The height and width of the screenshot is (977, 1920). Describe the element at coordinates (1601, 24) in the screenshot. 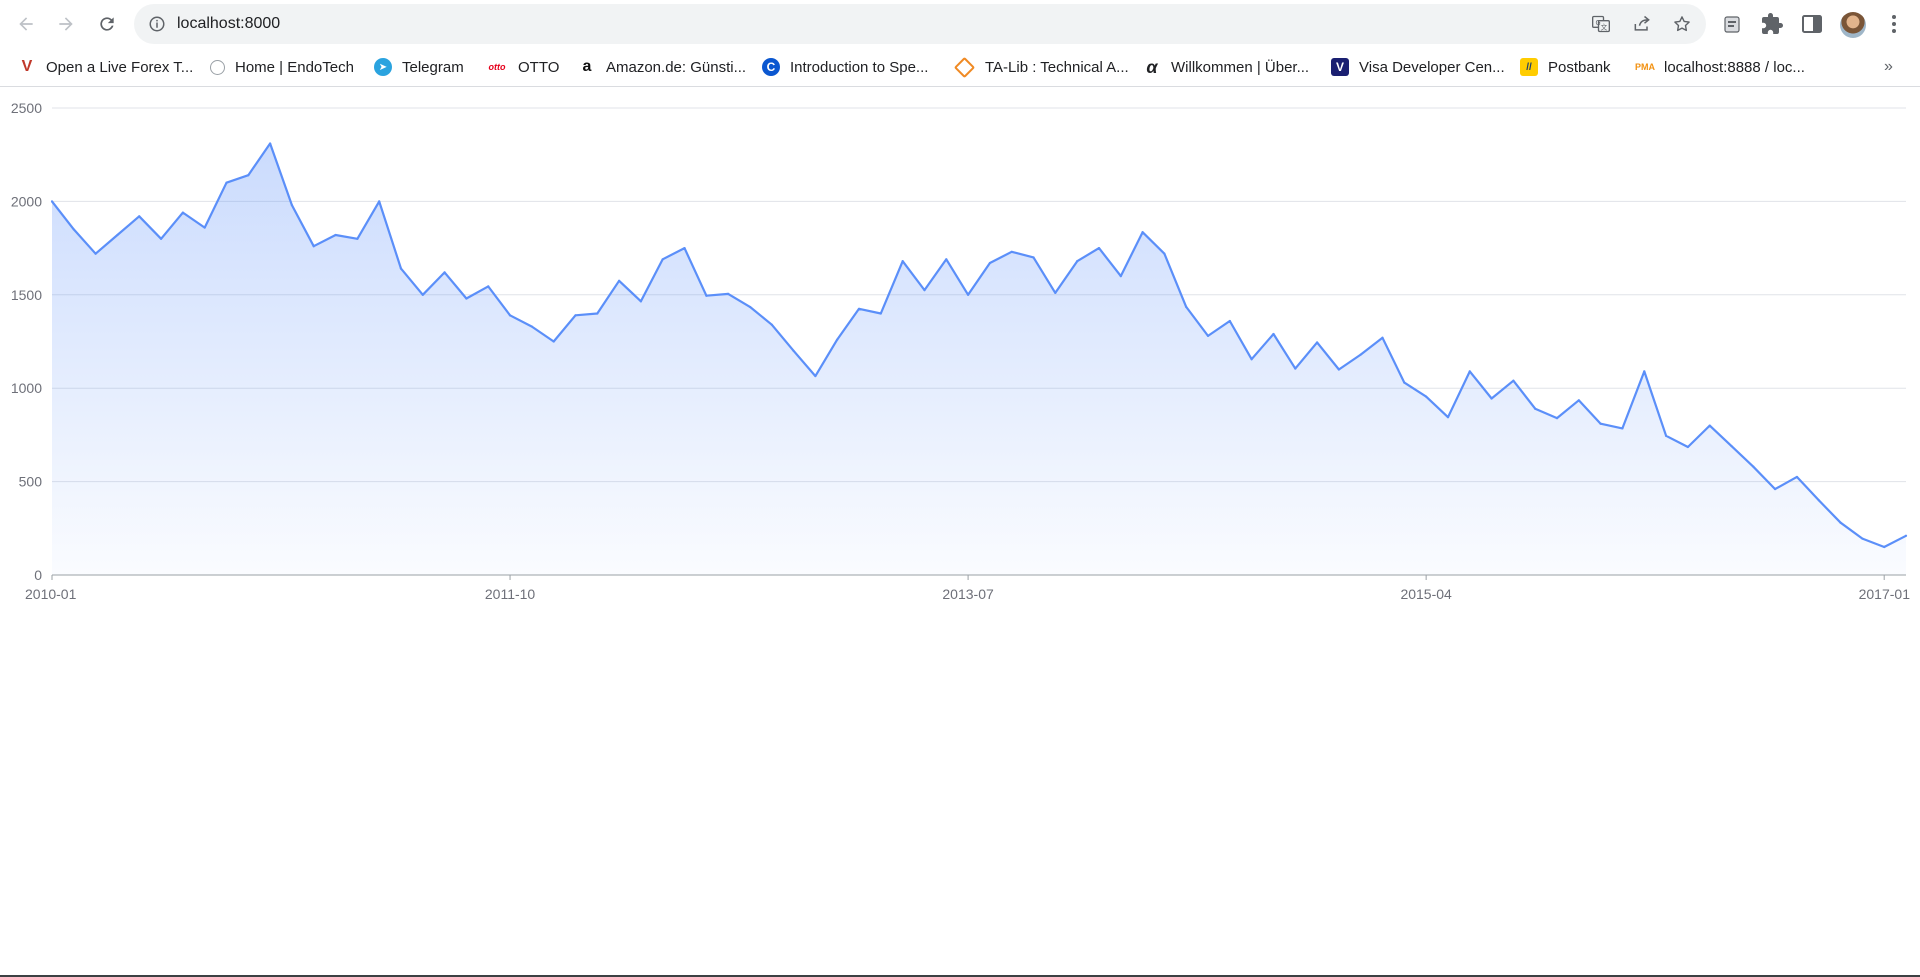

I see `translate-icon: G 文` at that location.